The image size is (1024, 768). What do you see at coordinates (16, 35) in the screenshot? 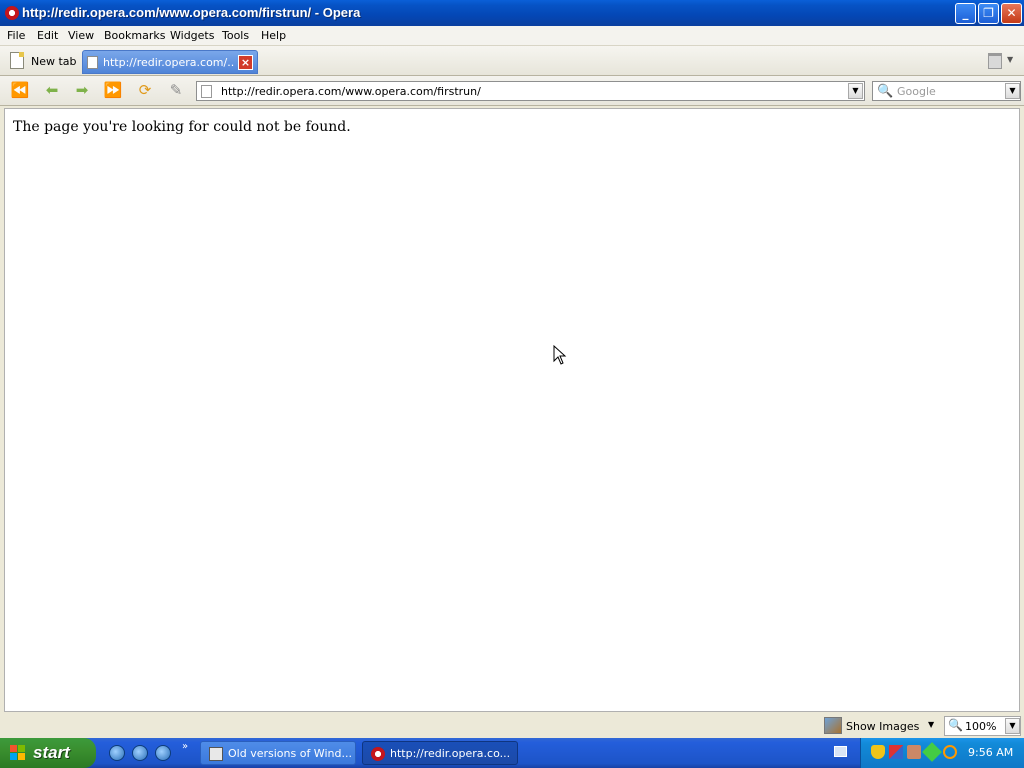
I see `menu-file: File` at bounding box center [16, 35].